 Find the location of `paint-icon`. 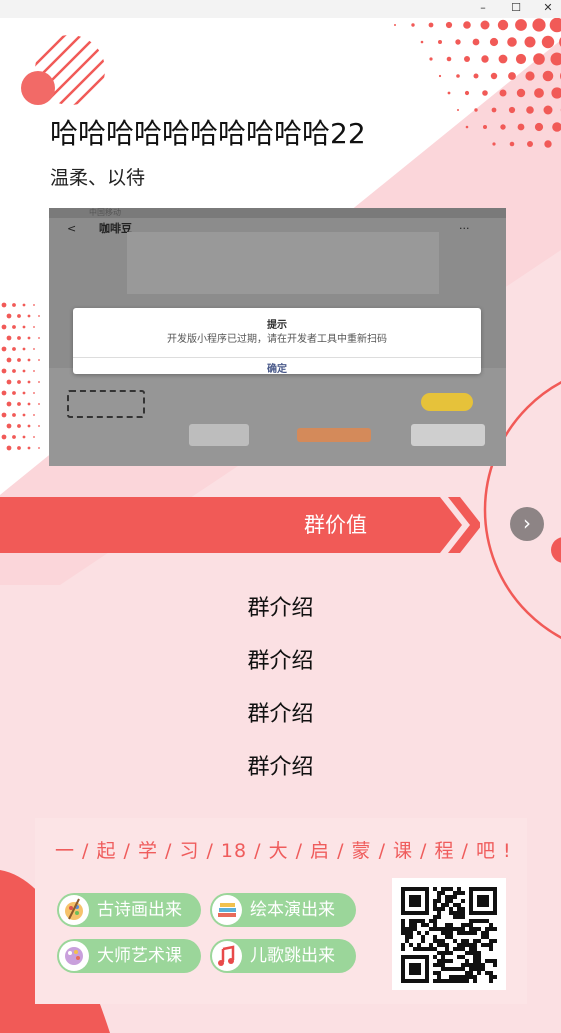

paint-icon is located at coordinates (74, 956).